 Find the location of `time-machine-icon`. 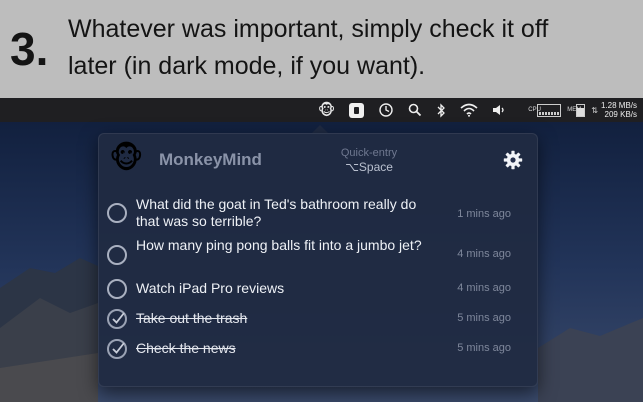

time-machine-icon is located at coordinates (386, 110).